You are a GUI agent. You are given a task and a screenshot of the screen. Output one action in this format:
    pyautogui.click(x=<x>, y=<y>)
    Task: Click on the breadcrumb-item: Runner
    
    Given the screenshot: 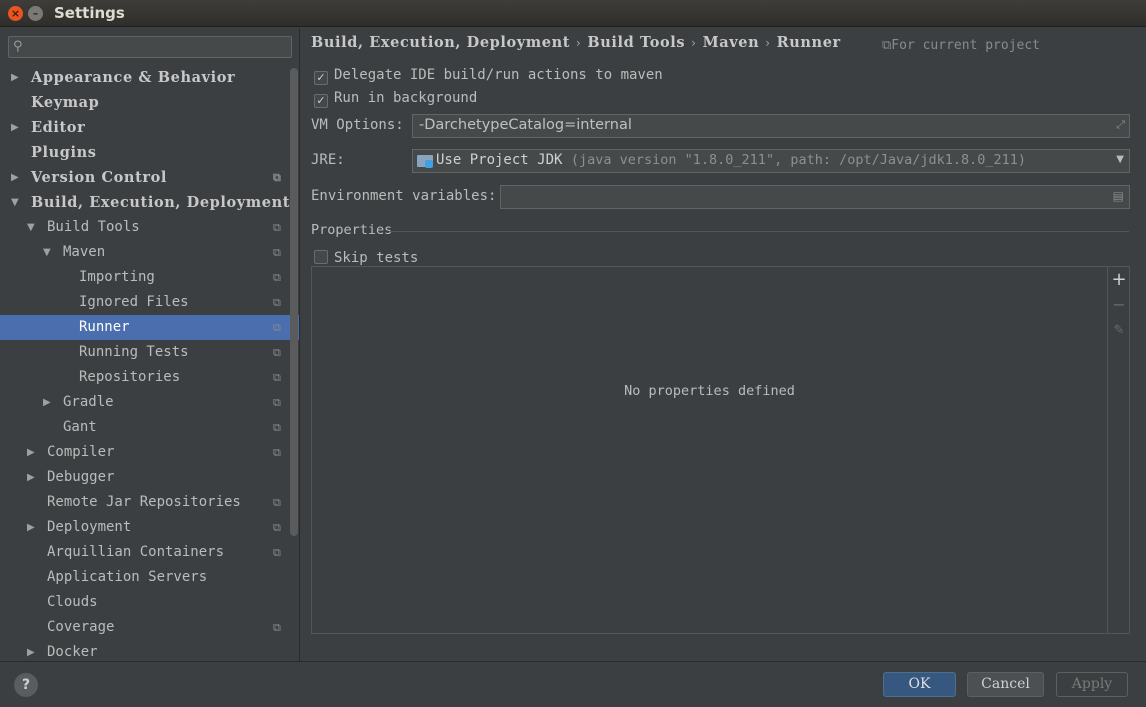 What is the action you would take?
    pyautogui.click(x=809, y=42)
    